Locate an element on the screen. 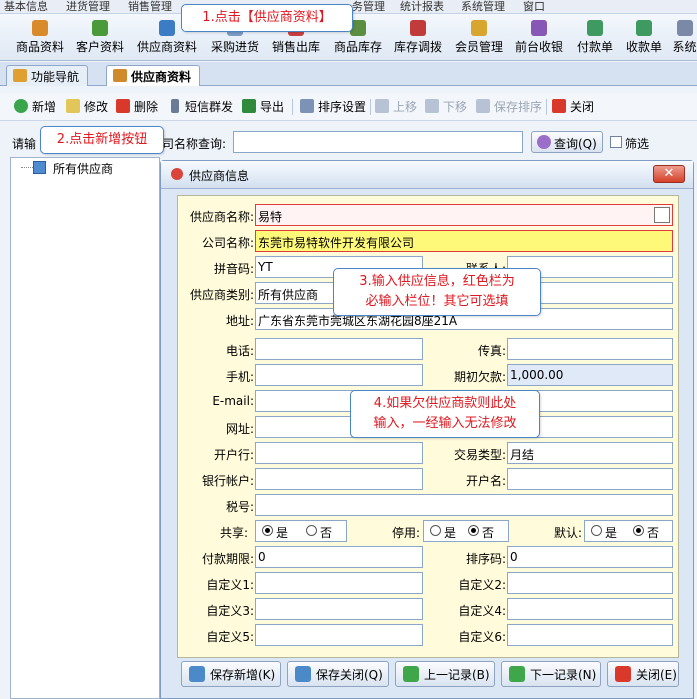 The image size is (697, 699). custom3-field is located at coordinates (339, 609).